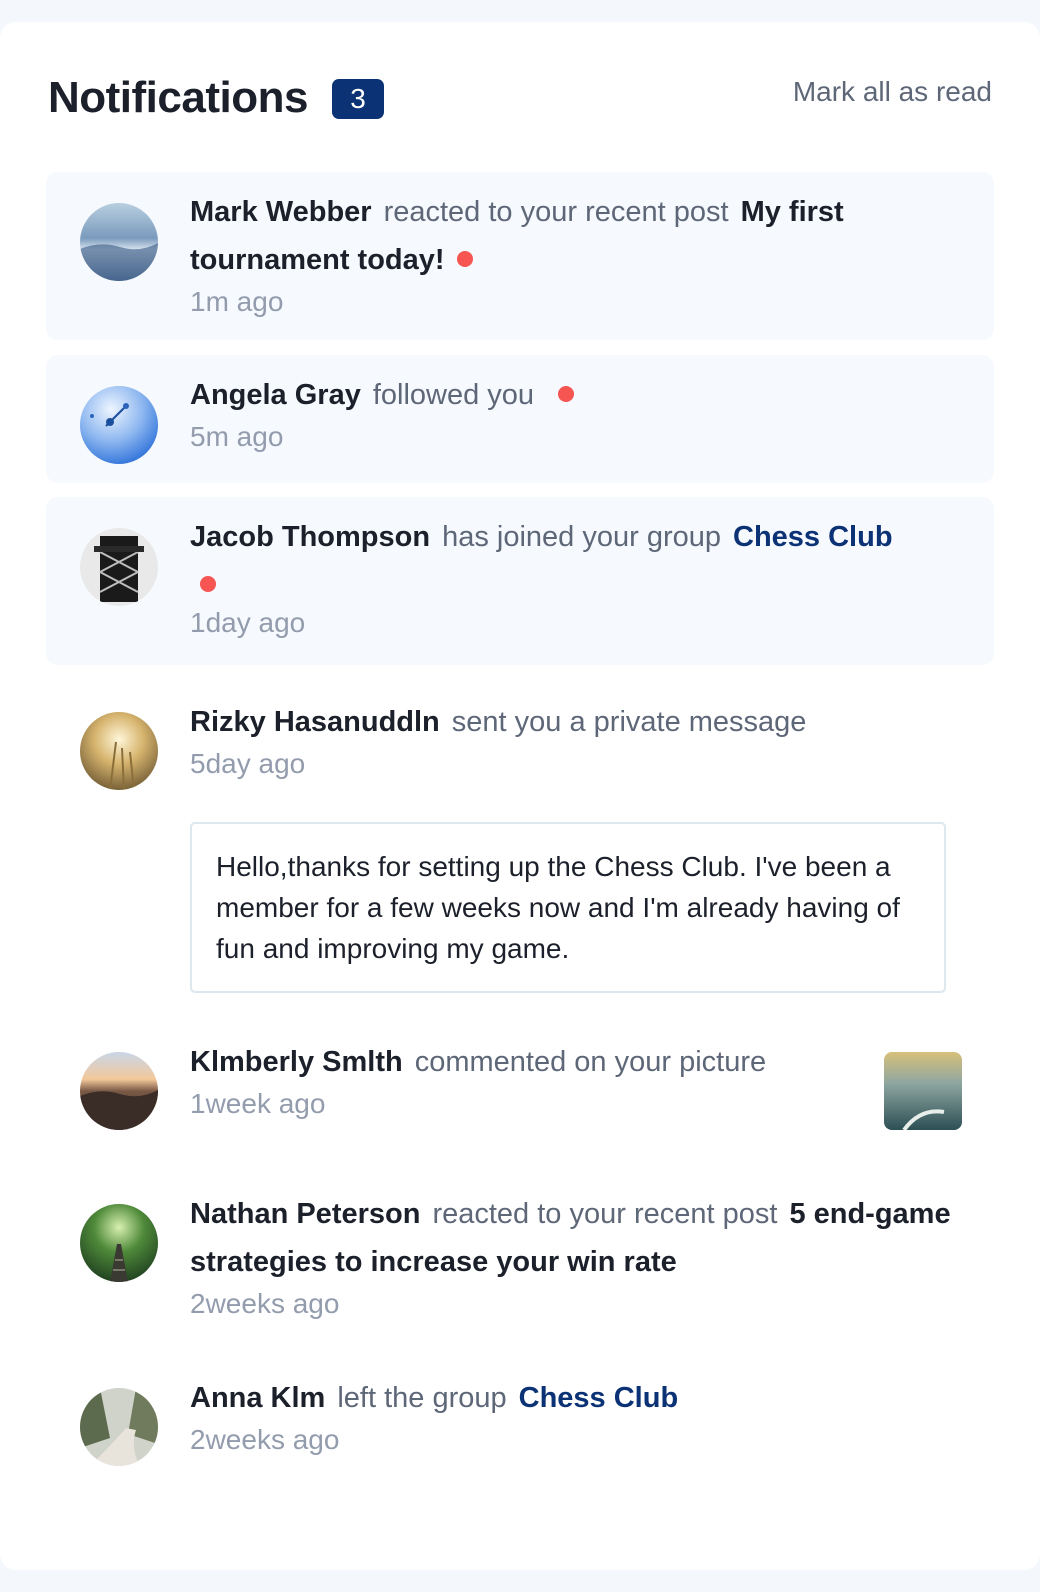  Describe the element at coordinates (257, 1398) in the screenshot. I see `user-name: Anna Klm` at that location.